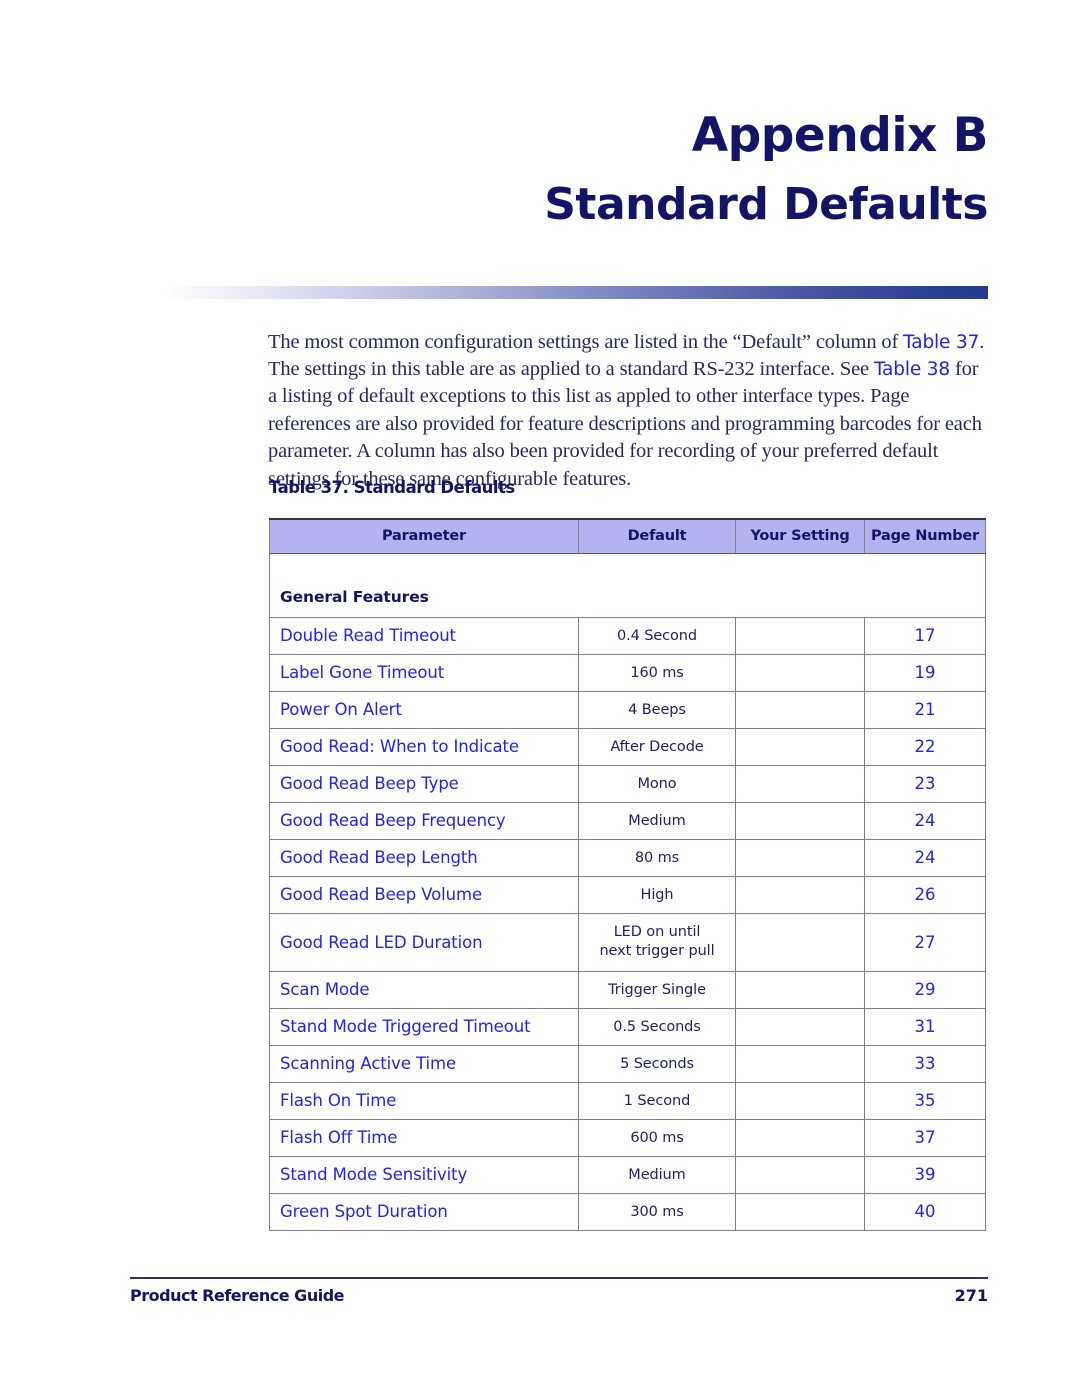 This screenshot has height=1397, width=1080. What do you see at coordinates (338, 1100) in the screenshot?
I see `parameter-link: Flash On Time` at bounding box center [338, 1100].